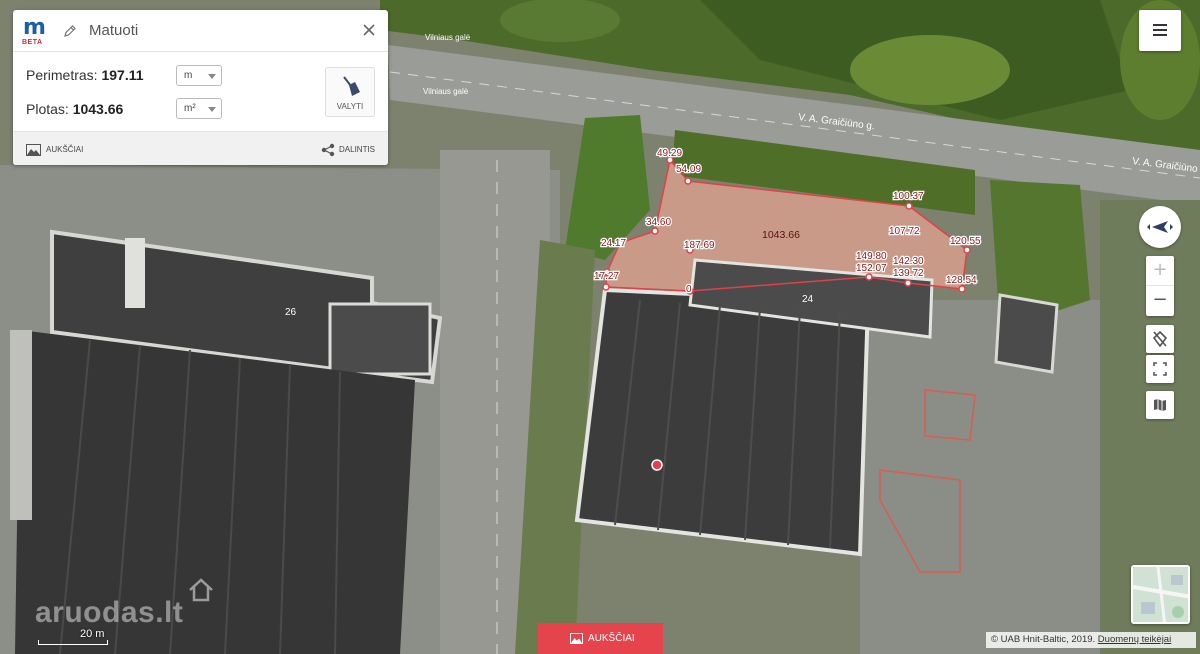 The height and width of the screenshot is (654, 1200). I want to click on zoom-control: + −, so click(1160, 286).